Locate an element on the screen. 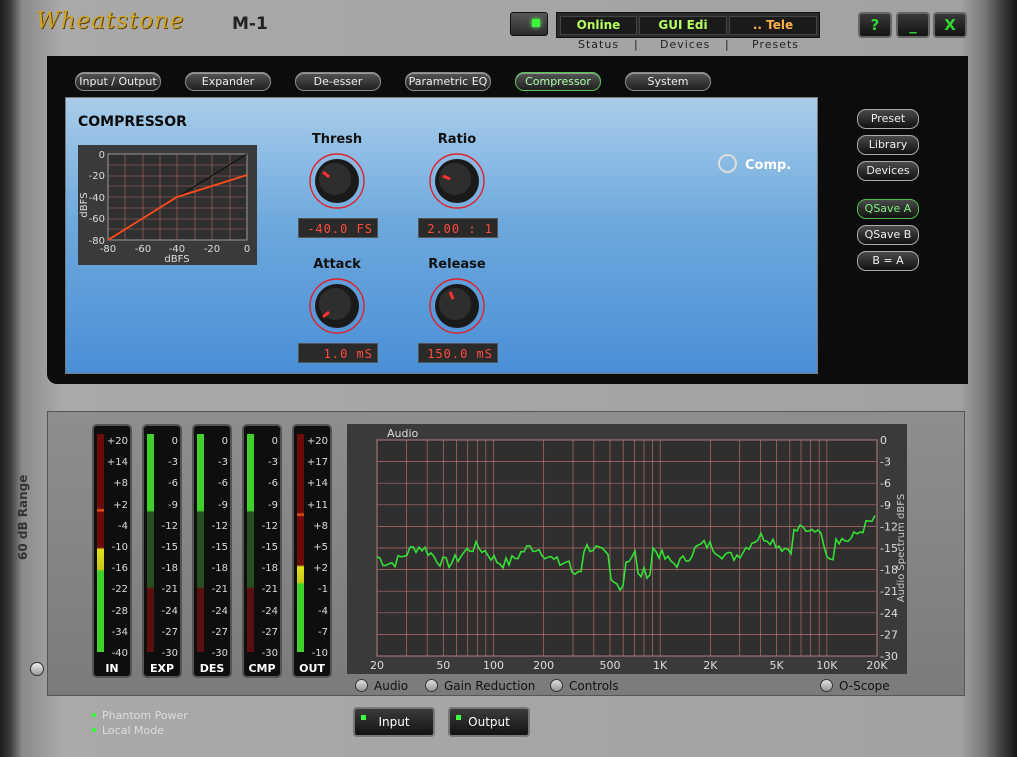 The width and height of the screenshot is (1017, 757). ratio-label: Ratio is located at coordinates (457, 139).